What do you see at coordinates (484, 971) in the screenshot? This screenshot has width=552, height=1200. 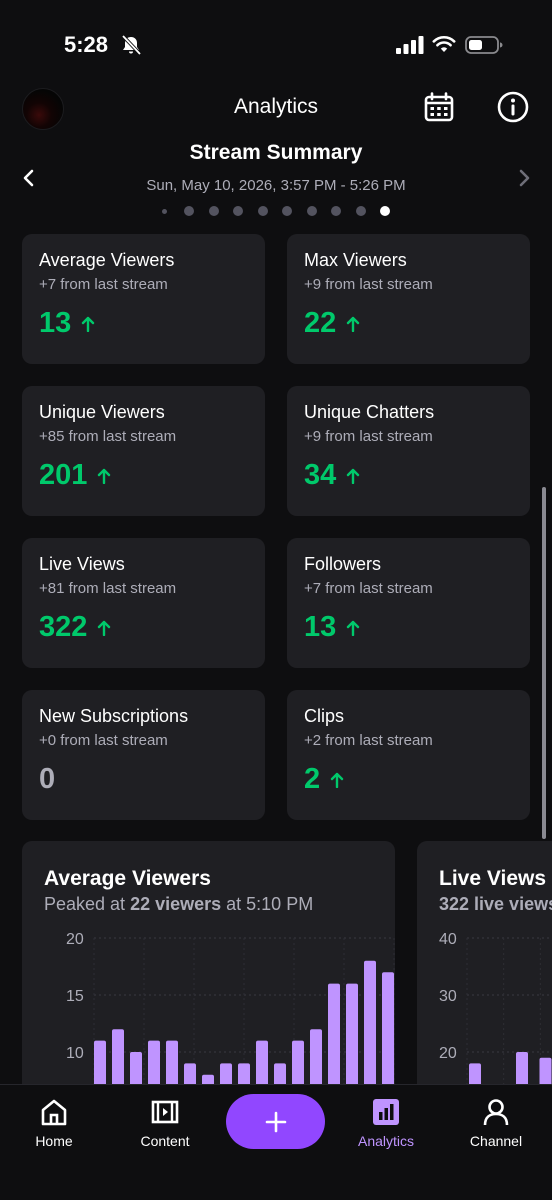 I see `live-views-chart-card: 40 30 20 Live Views 322 live views` at bounding box center [484, 971].